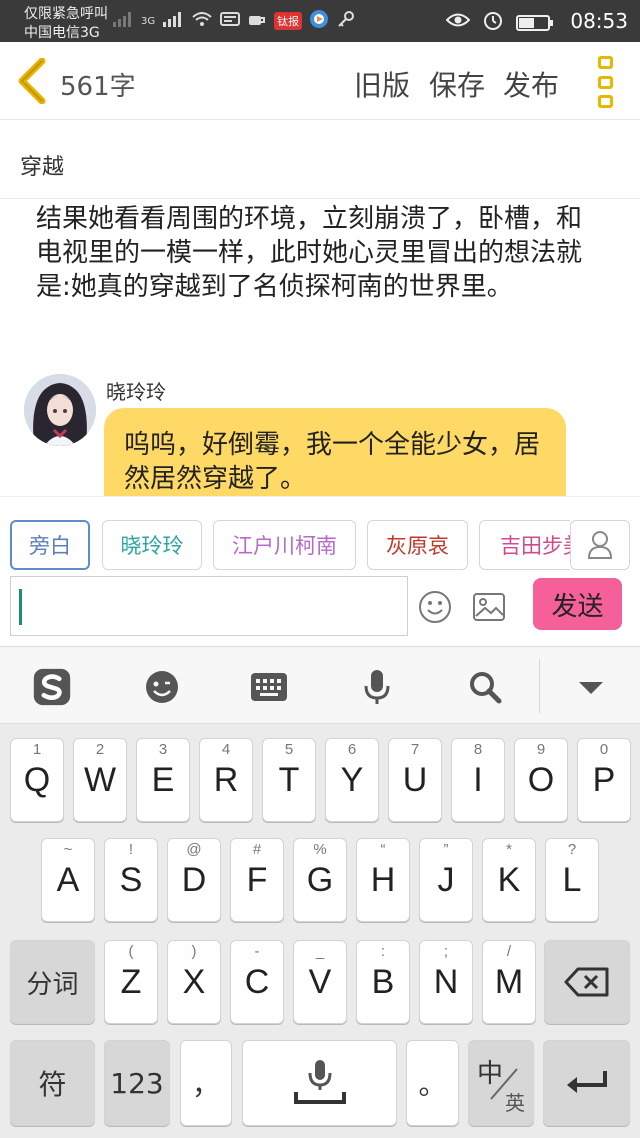  Describe the element at coordinates (591, 687) in the screenshot. I see `collapse-keyboard-icon` at that location.